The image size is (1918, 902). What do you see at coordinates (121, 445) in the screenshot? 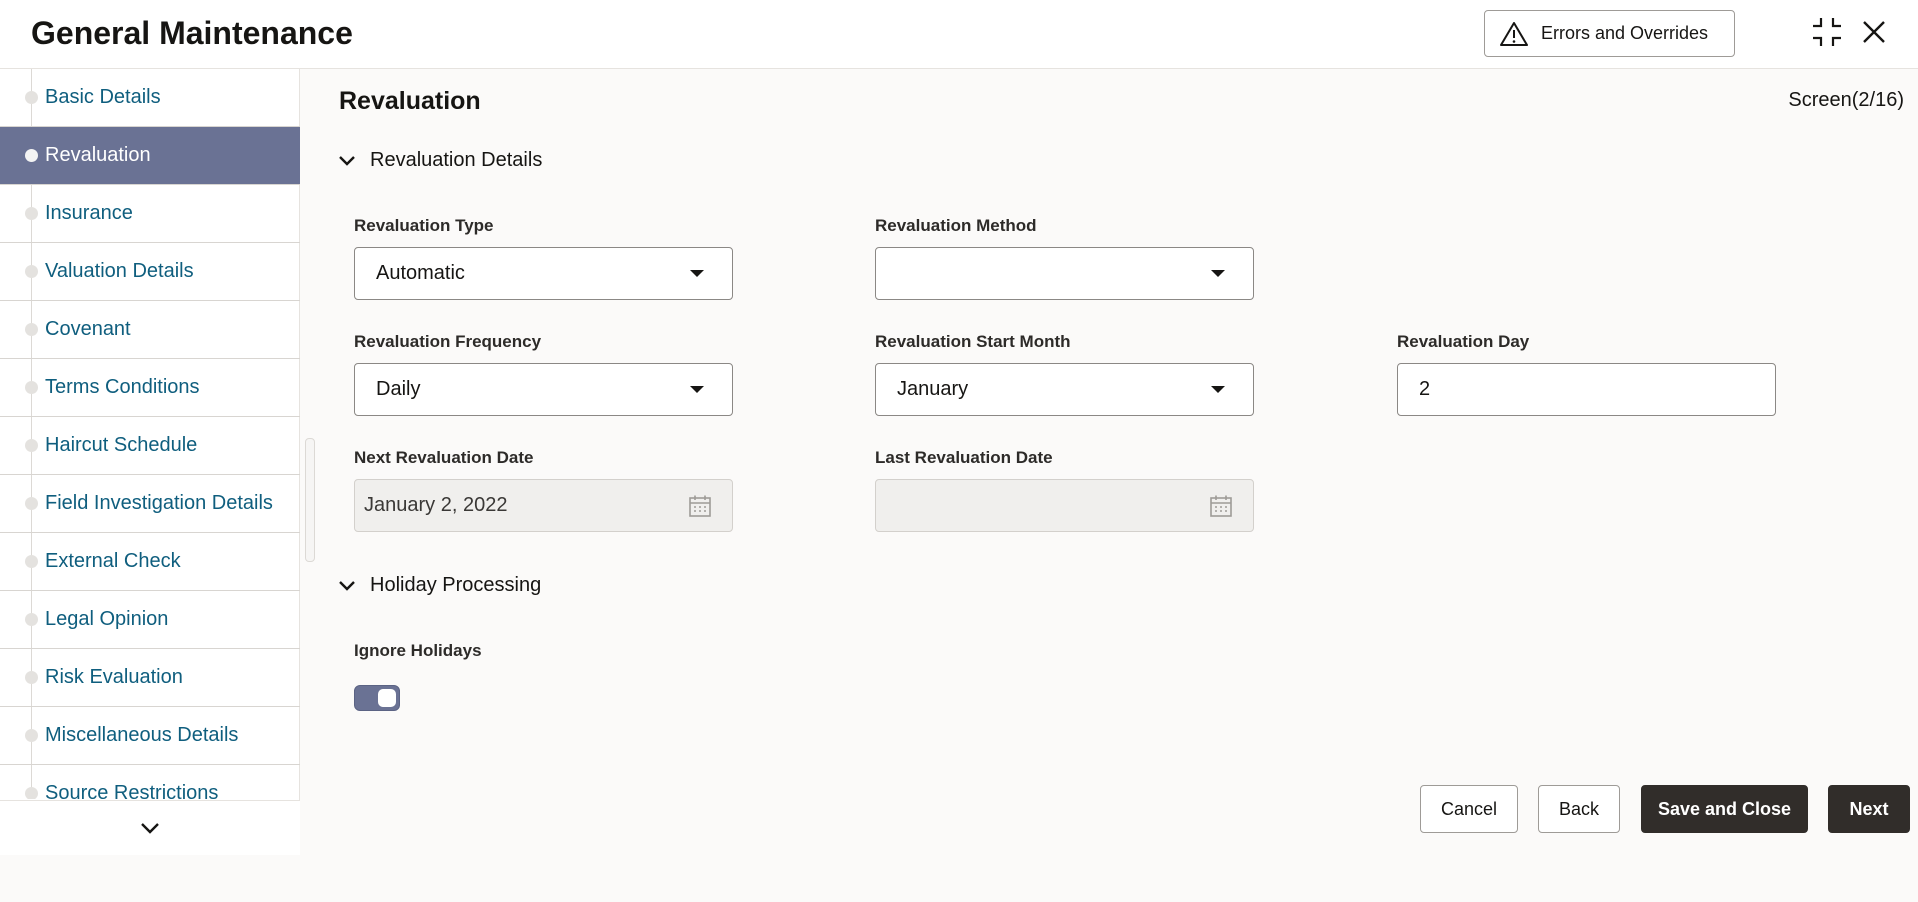
I see `sidebar-item-label: Haircut Schedule` at bounding box center [121, 445].